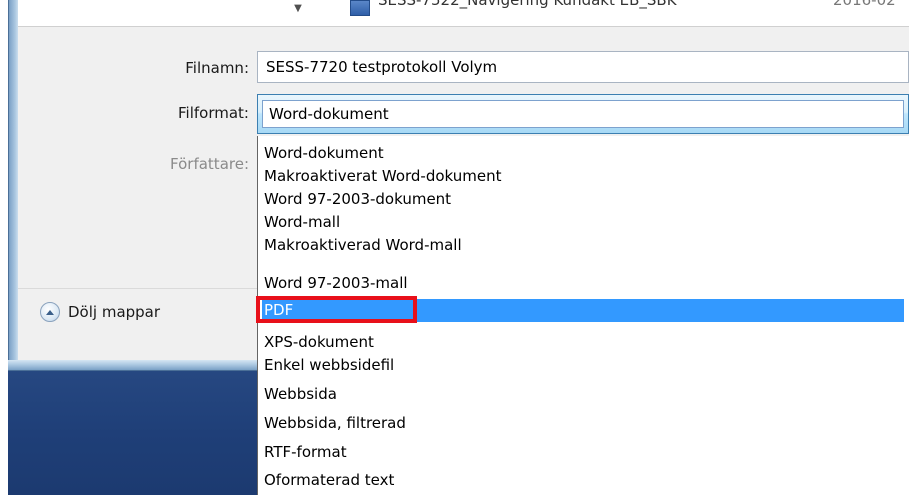  I want to click on screen-edge, so click(4, 247).